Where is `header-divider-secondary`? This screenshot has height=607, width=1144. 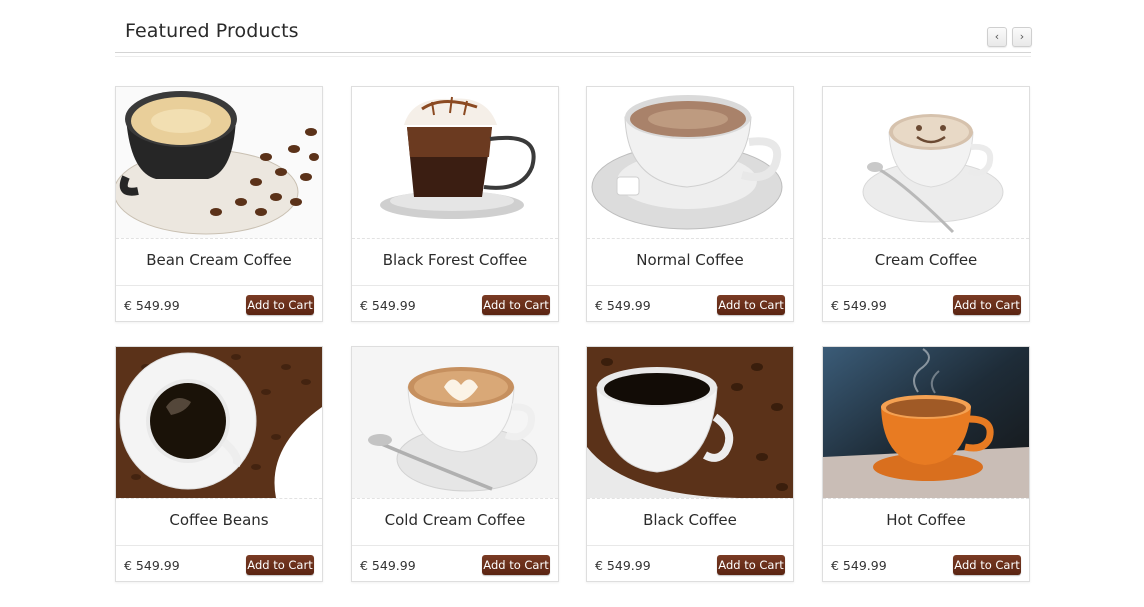 header-divider-secondary is located at coordinates (573, 56).